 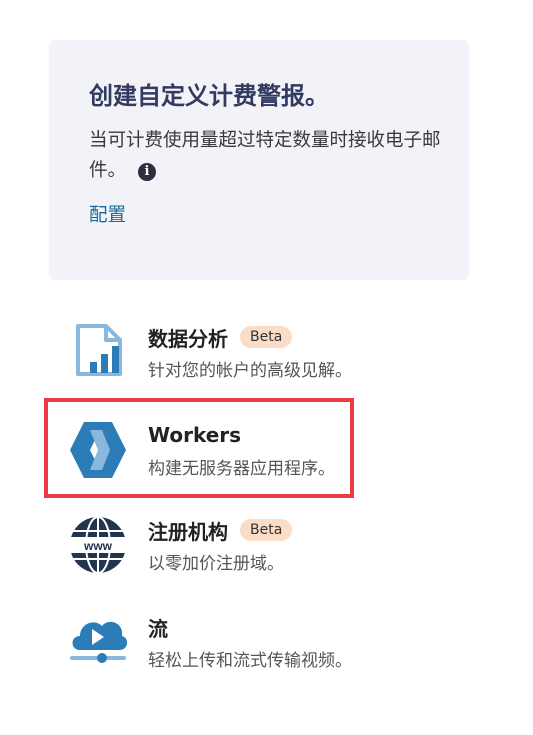 What do you see at coordinates (250, 371) in the screenshot?
I see `product-description: 针对您的帐户的高级见解。` at bounding box center [250, 371].